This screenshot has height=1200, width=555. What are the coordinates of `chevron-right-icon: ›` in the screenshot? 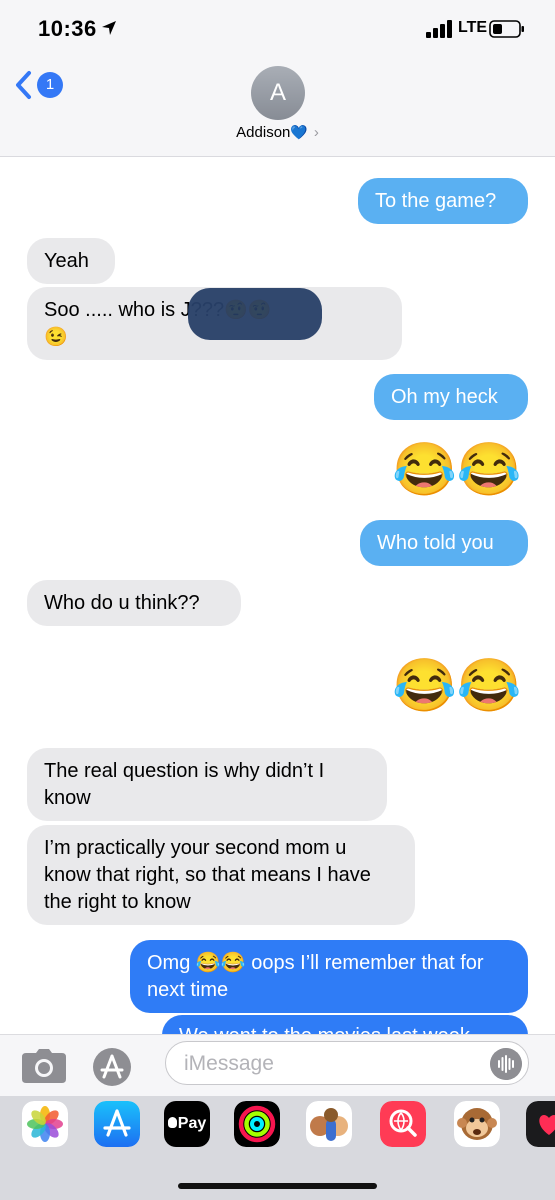 It's located at (316, 132).